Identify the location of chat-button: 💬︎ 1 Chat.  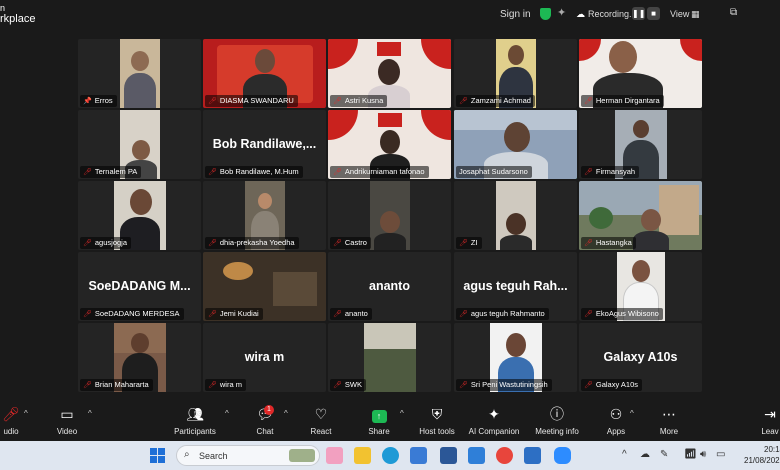
(265, 420).